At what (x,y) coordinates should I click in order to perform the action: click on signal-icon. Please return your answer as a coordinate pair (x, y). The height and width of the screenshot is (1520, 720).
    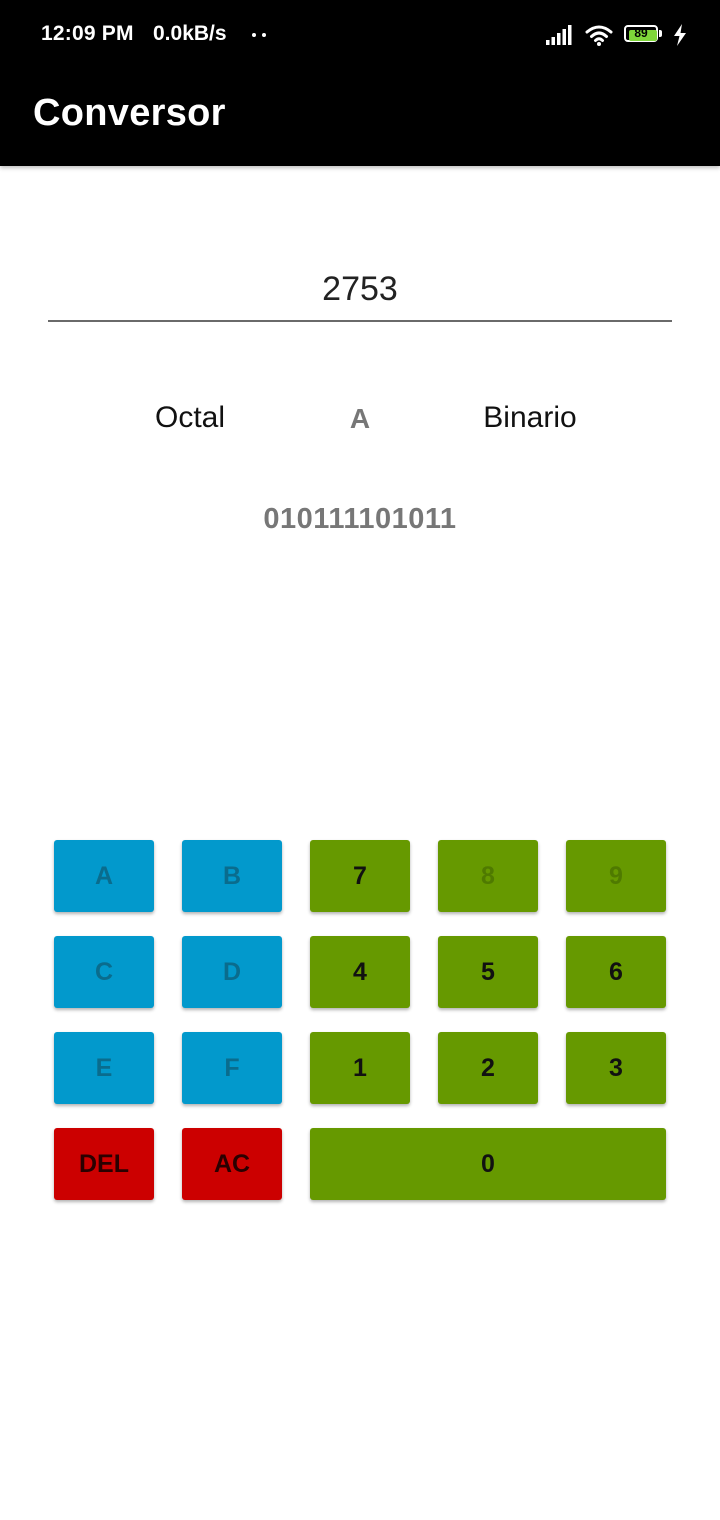
    Looking at the image, I should click on (559, 35).